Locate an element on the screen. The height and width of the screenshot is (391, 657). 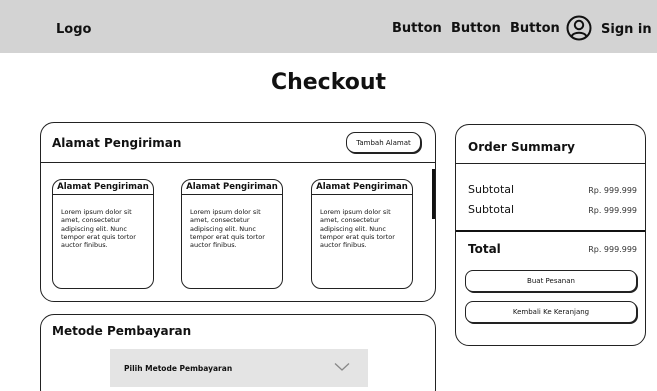
top-navbar: Logo Button Button Button Sign in is located at coordinates (328, 26).